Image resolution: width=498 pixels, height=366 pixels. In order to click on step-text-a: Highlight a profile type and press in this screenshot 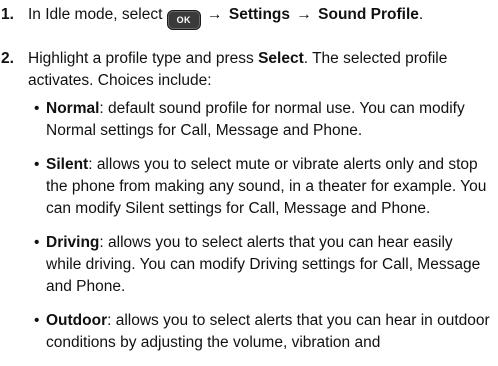, I will do `click(143, 58)`.